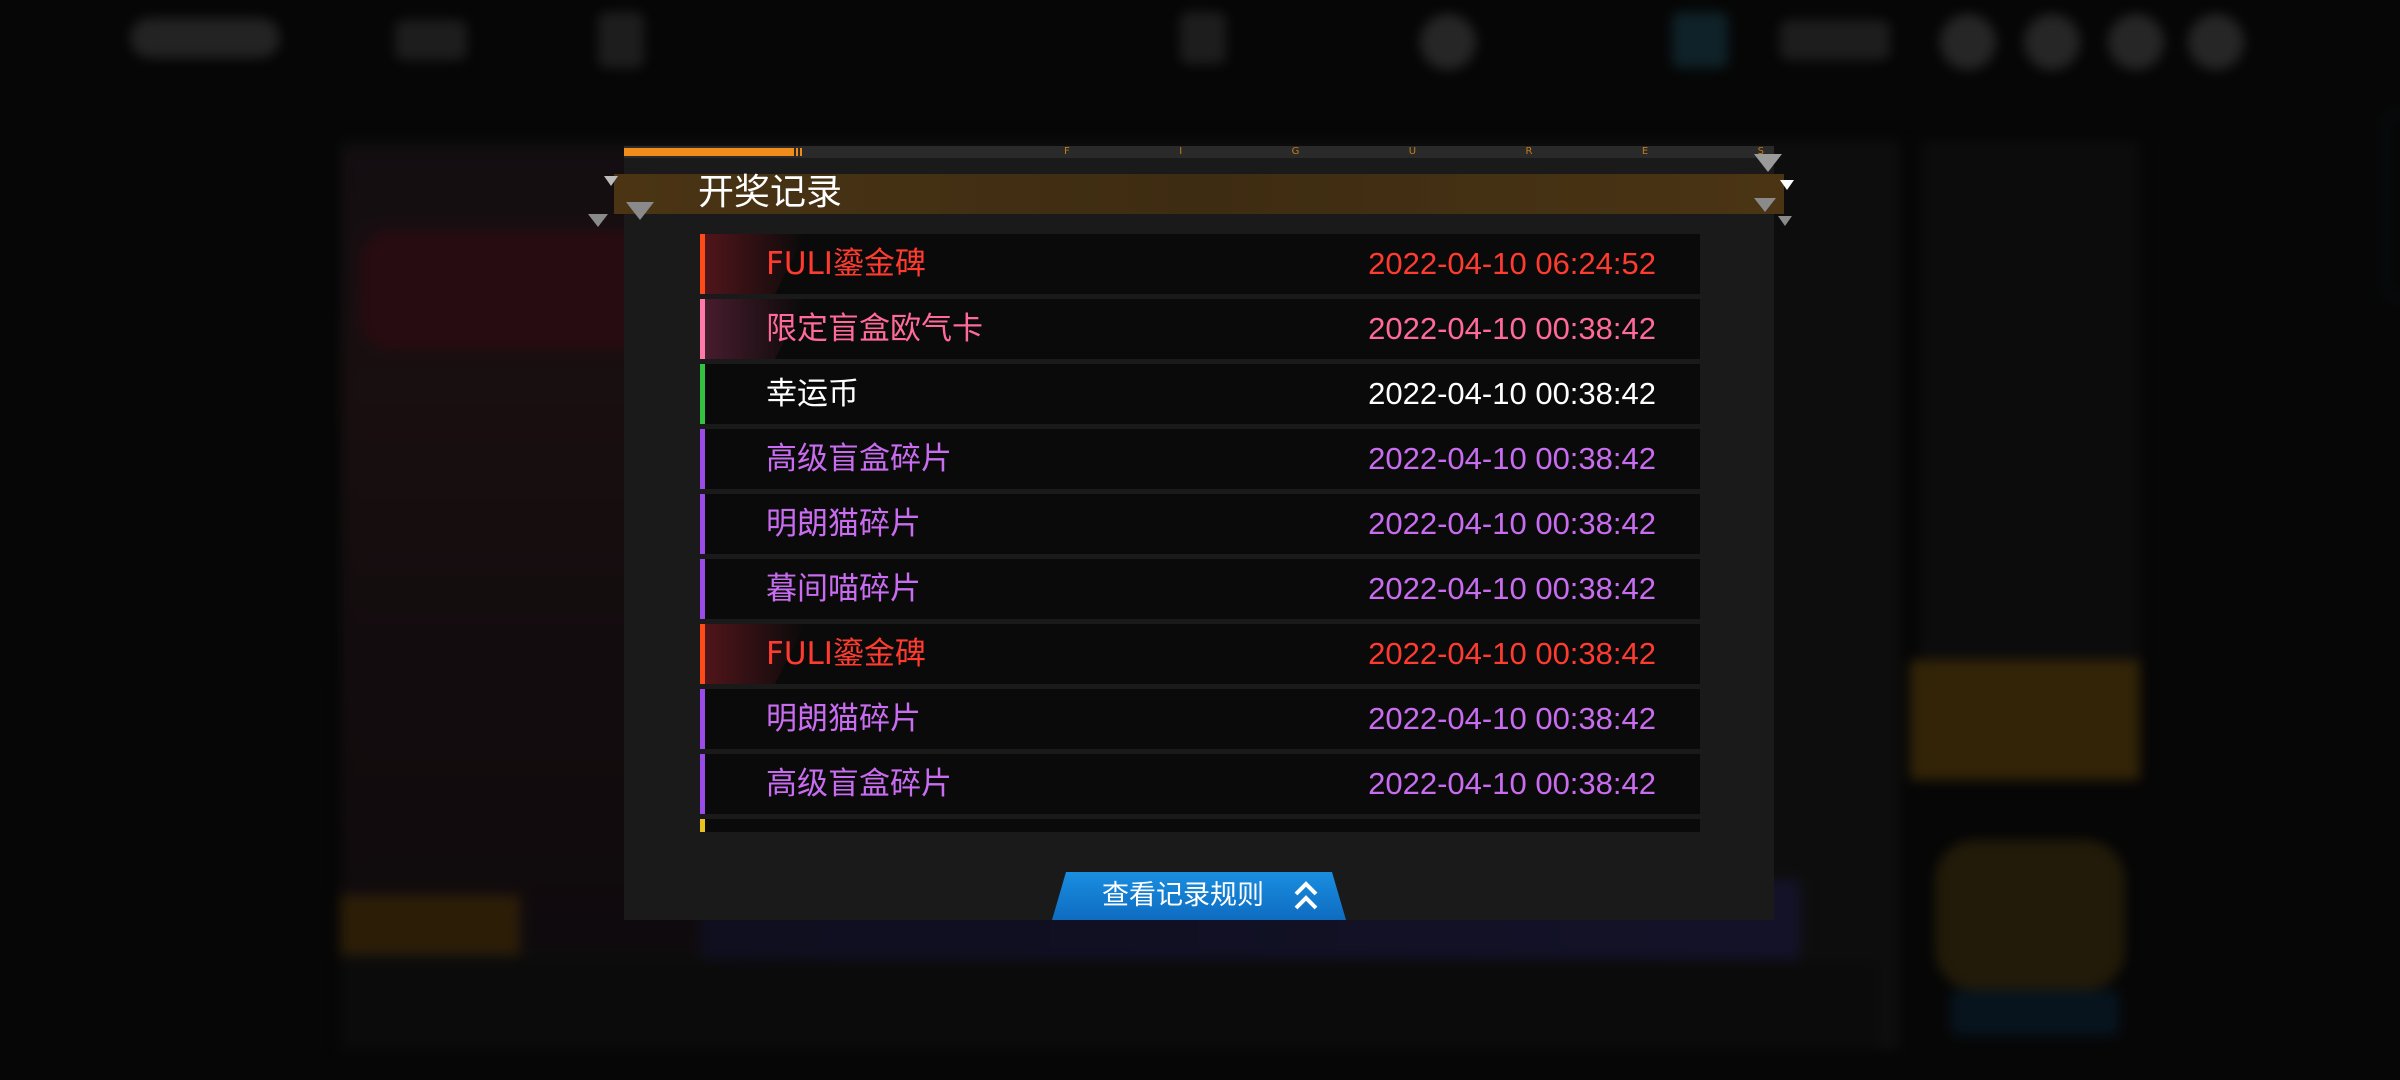  I want to click on view-rules-label: 查看记录规则, so click(1183, 895).